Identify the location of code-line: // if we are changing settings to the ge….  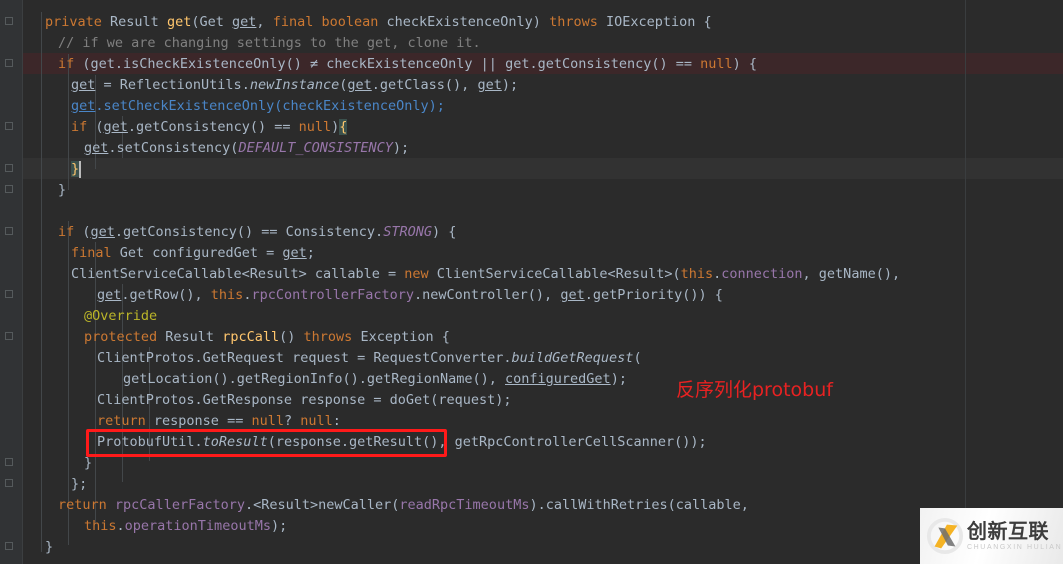
(269, 43).